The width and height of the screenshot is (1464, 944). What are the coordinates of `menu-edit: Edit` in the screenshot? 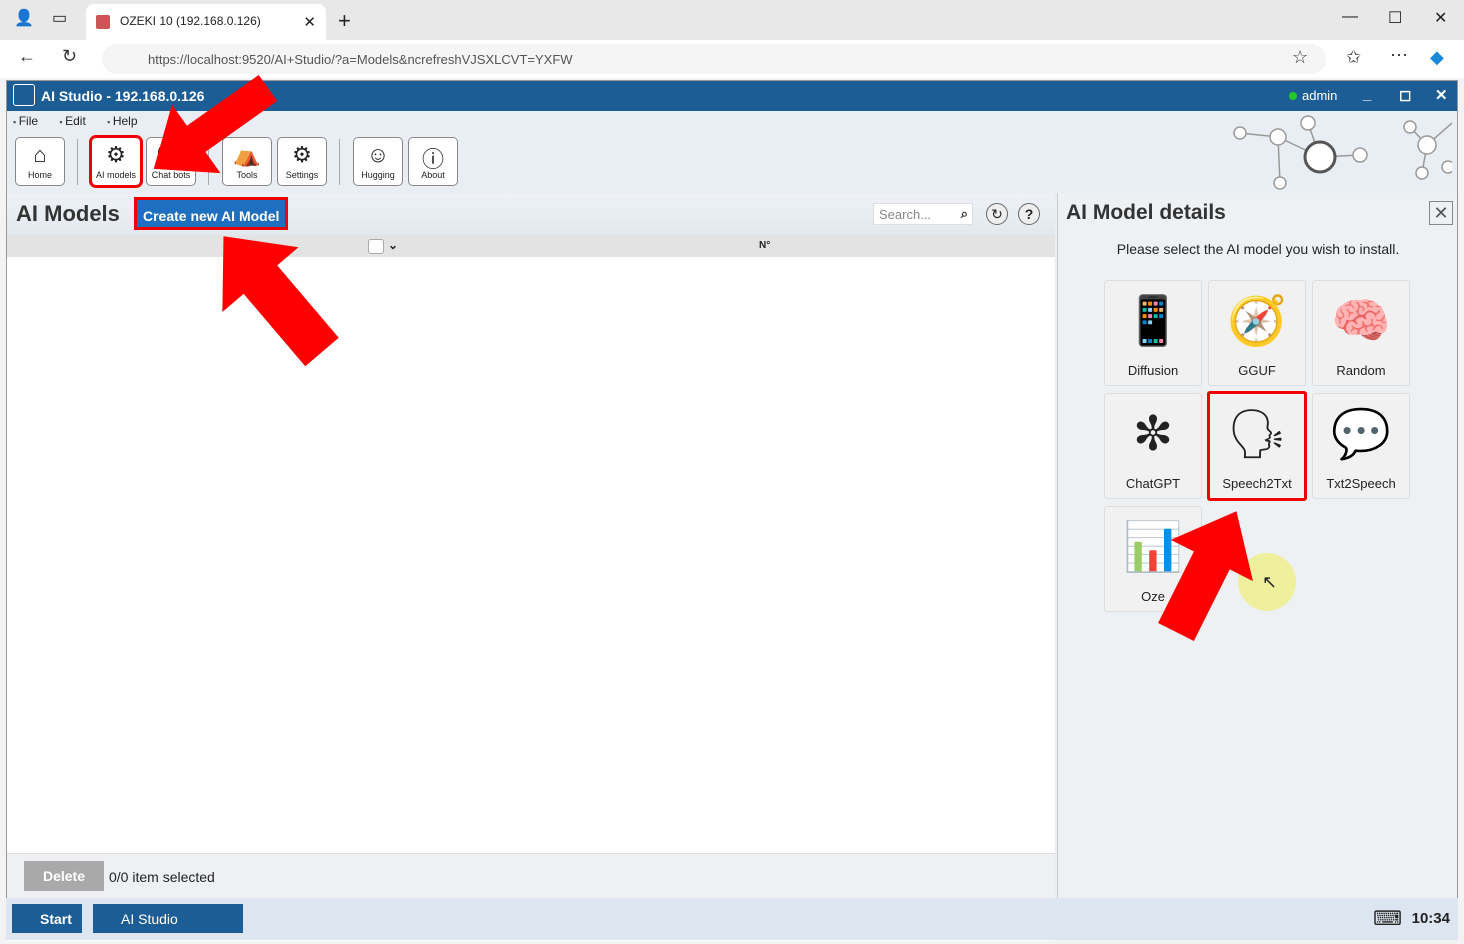 It's located at (72, 121).